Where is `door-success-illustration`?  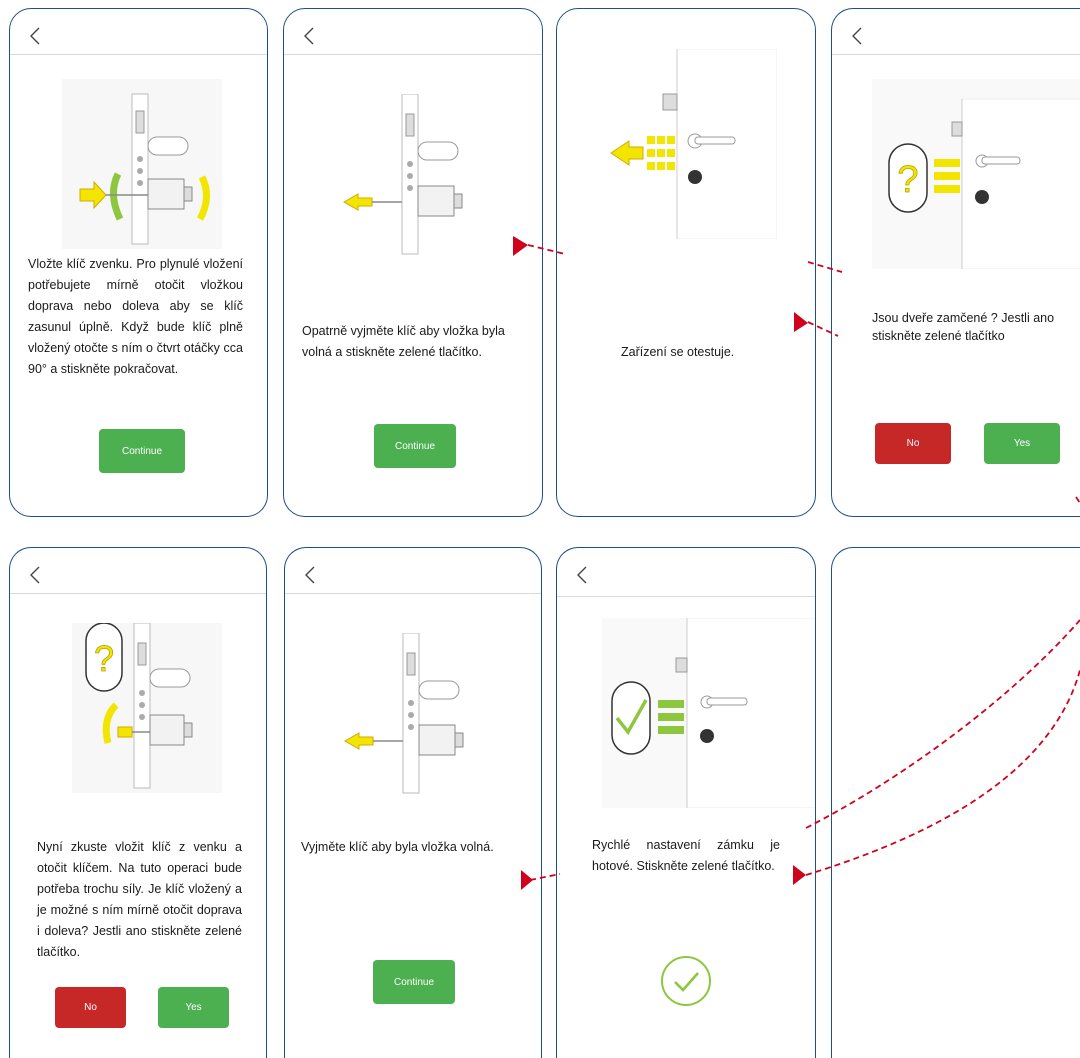 door-success-illustration is located at coordinates (708, 713).